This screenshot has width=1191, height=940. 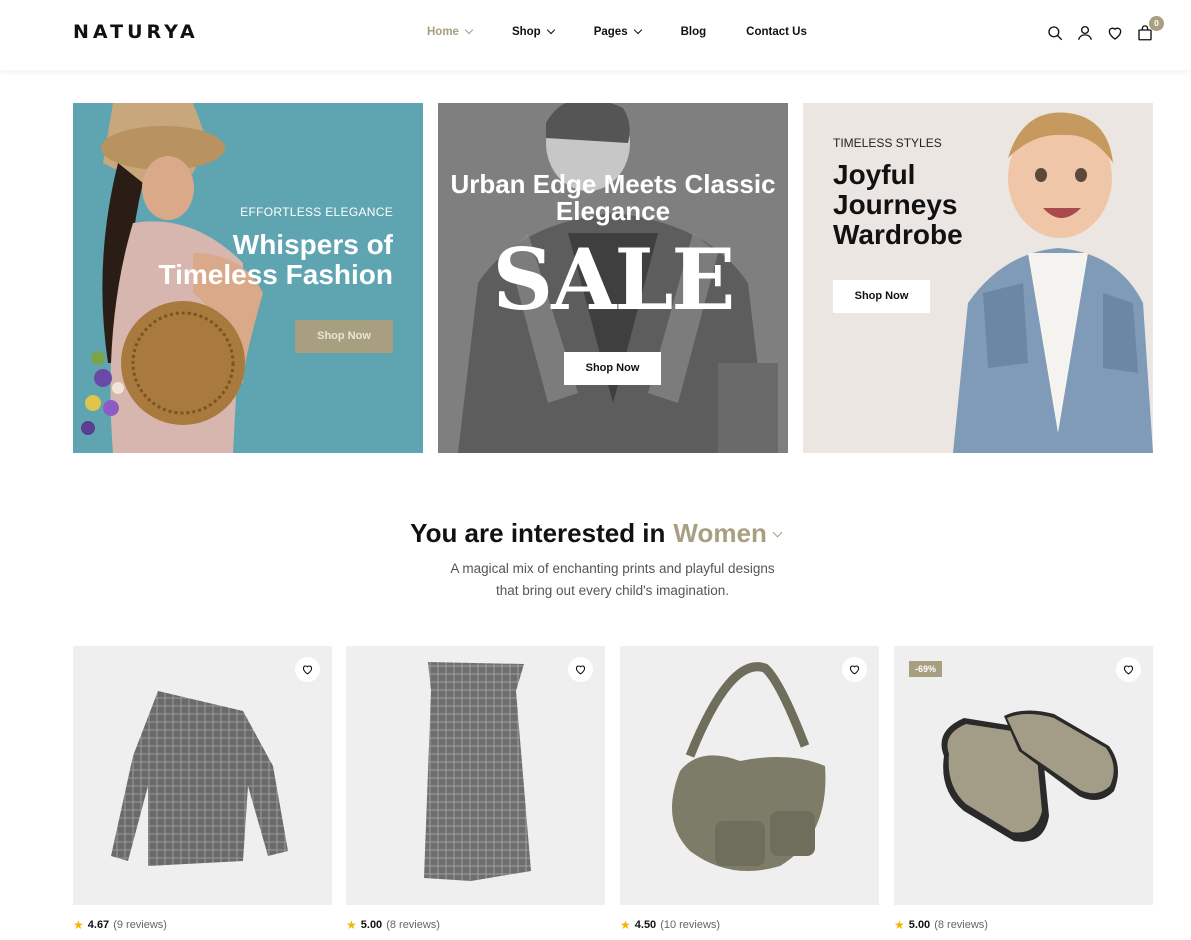 I want to click on logo: NATURYA, so click(x=136, y=32).